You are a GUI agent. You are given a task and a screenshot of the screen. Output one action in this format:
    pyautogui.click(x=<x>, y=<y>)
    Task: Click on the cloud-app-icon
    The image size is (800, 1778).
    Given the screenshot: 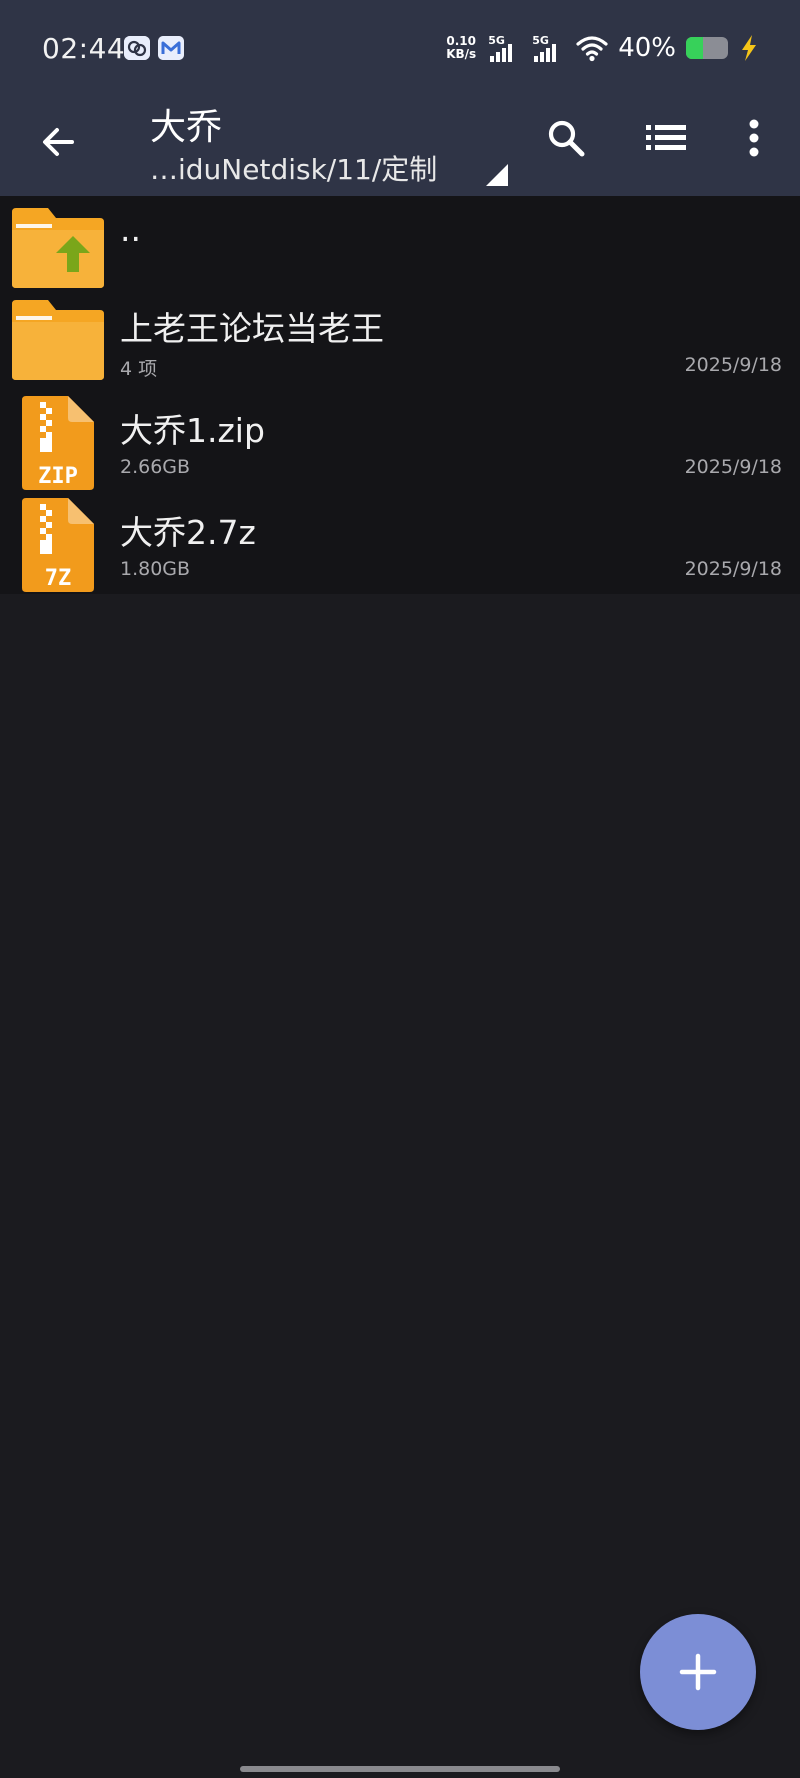 What is the action you would take?
    pyautogui.click(x=137, y=48)
    